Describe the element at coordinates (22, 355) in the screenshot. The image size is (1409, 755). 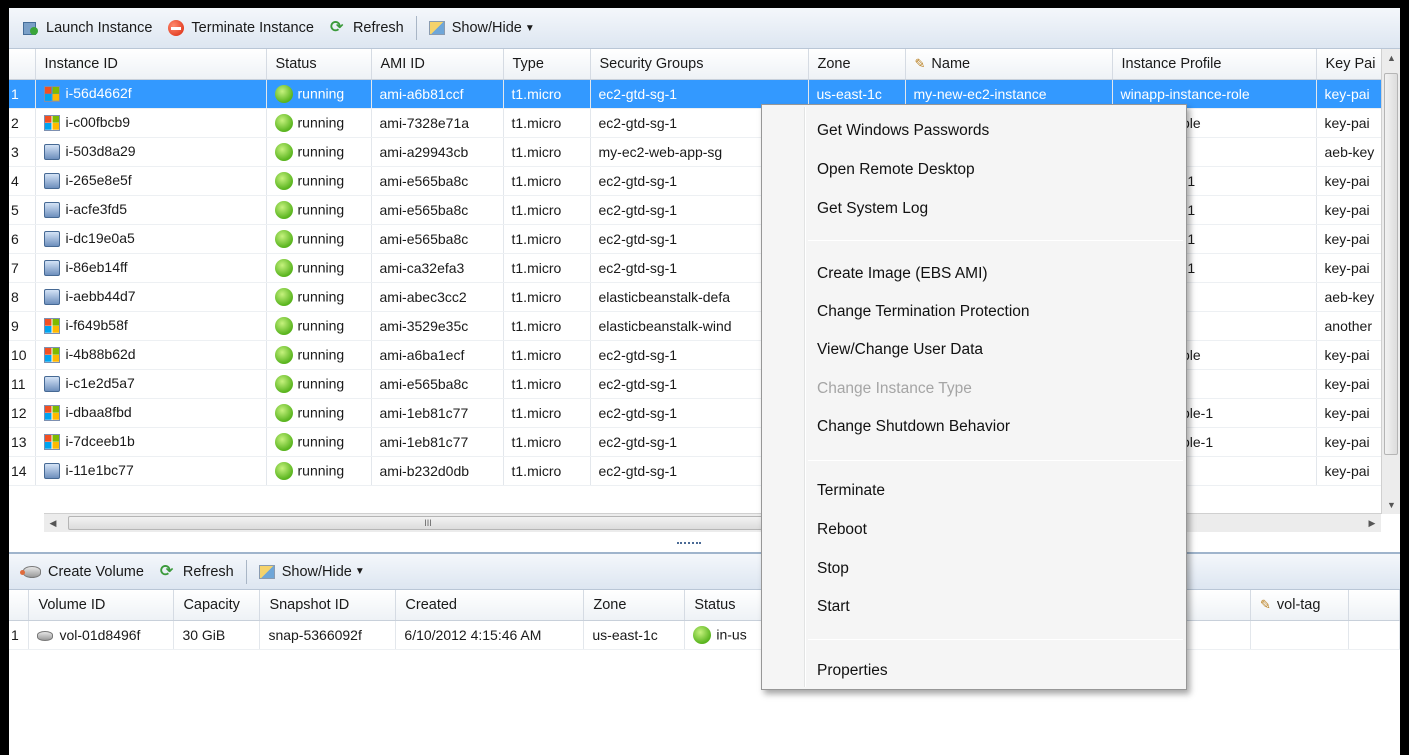
I see `row-number: 10` at that location.